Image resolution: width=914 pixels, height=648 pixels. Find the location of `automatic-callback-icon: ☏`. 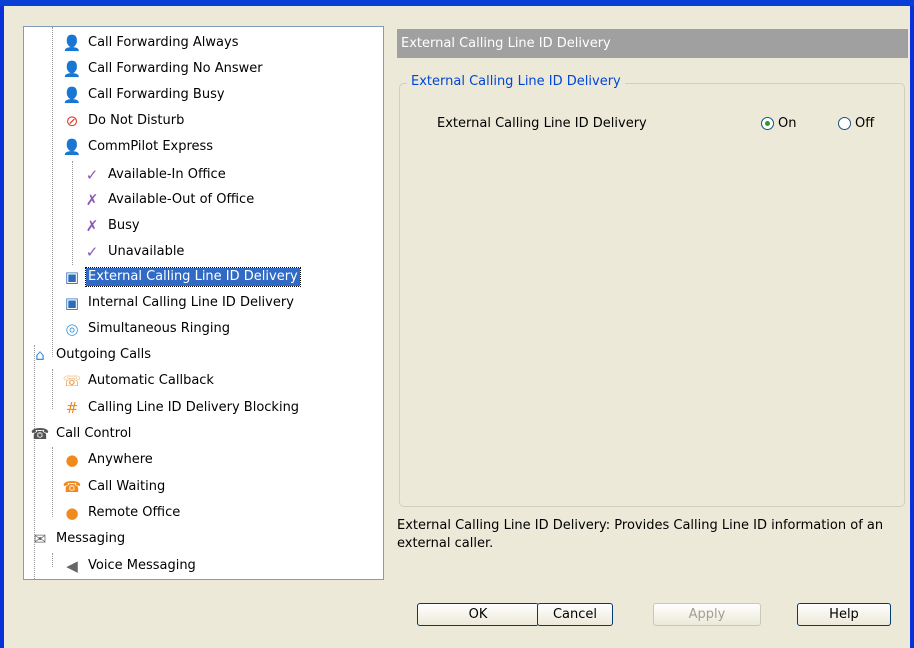

automatic-callback-icon: ☏ is located at coordinates (72, 381).